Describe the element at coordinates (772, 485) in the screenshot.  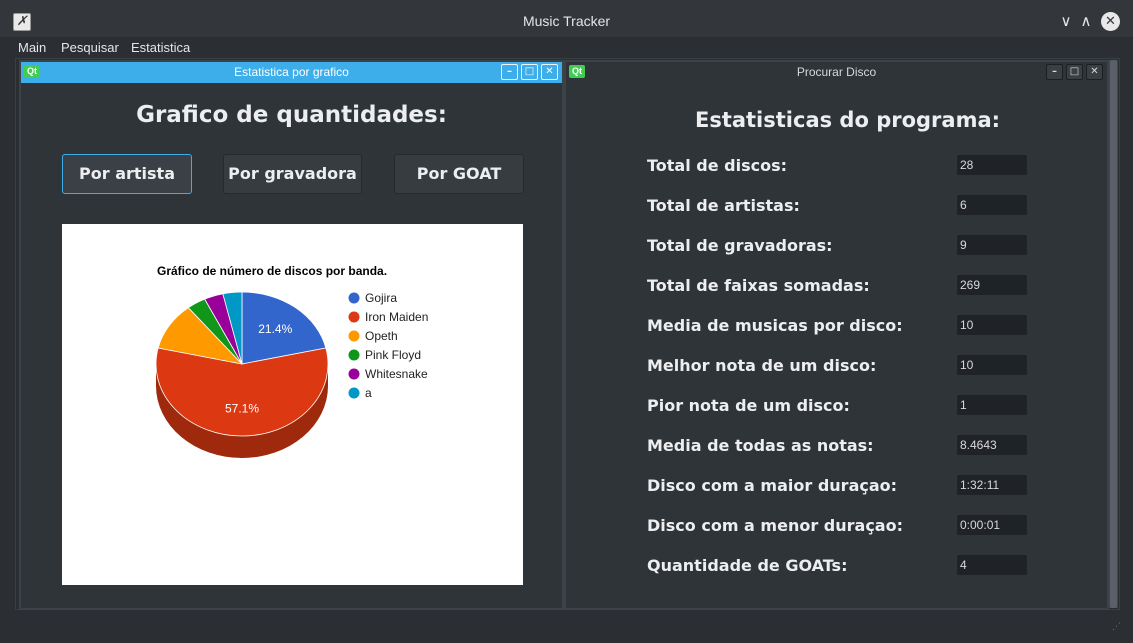
I see `stat-label-maior-duracao: Disco com a maior duraçao:` at that location.